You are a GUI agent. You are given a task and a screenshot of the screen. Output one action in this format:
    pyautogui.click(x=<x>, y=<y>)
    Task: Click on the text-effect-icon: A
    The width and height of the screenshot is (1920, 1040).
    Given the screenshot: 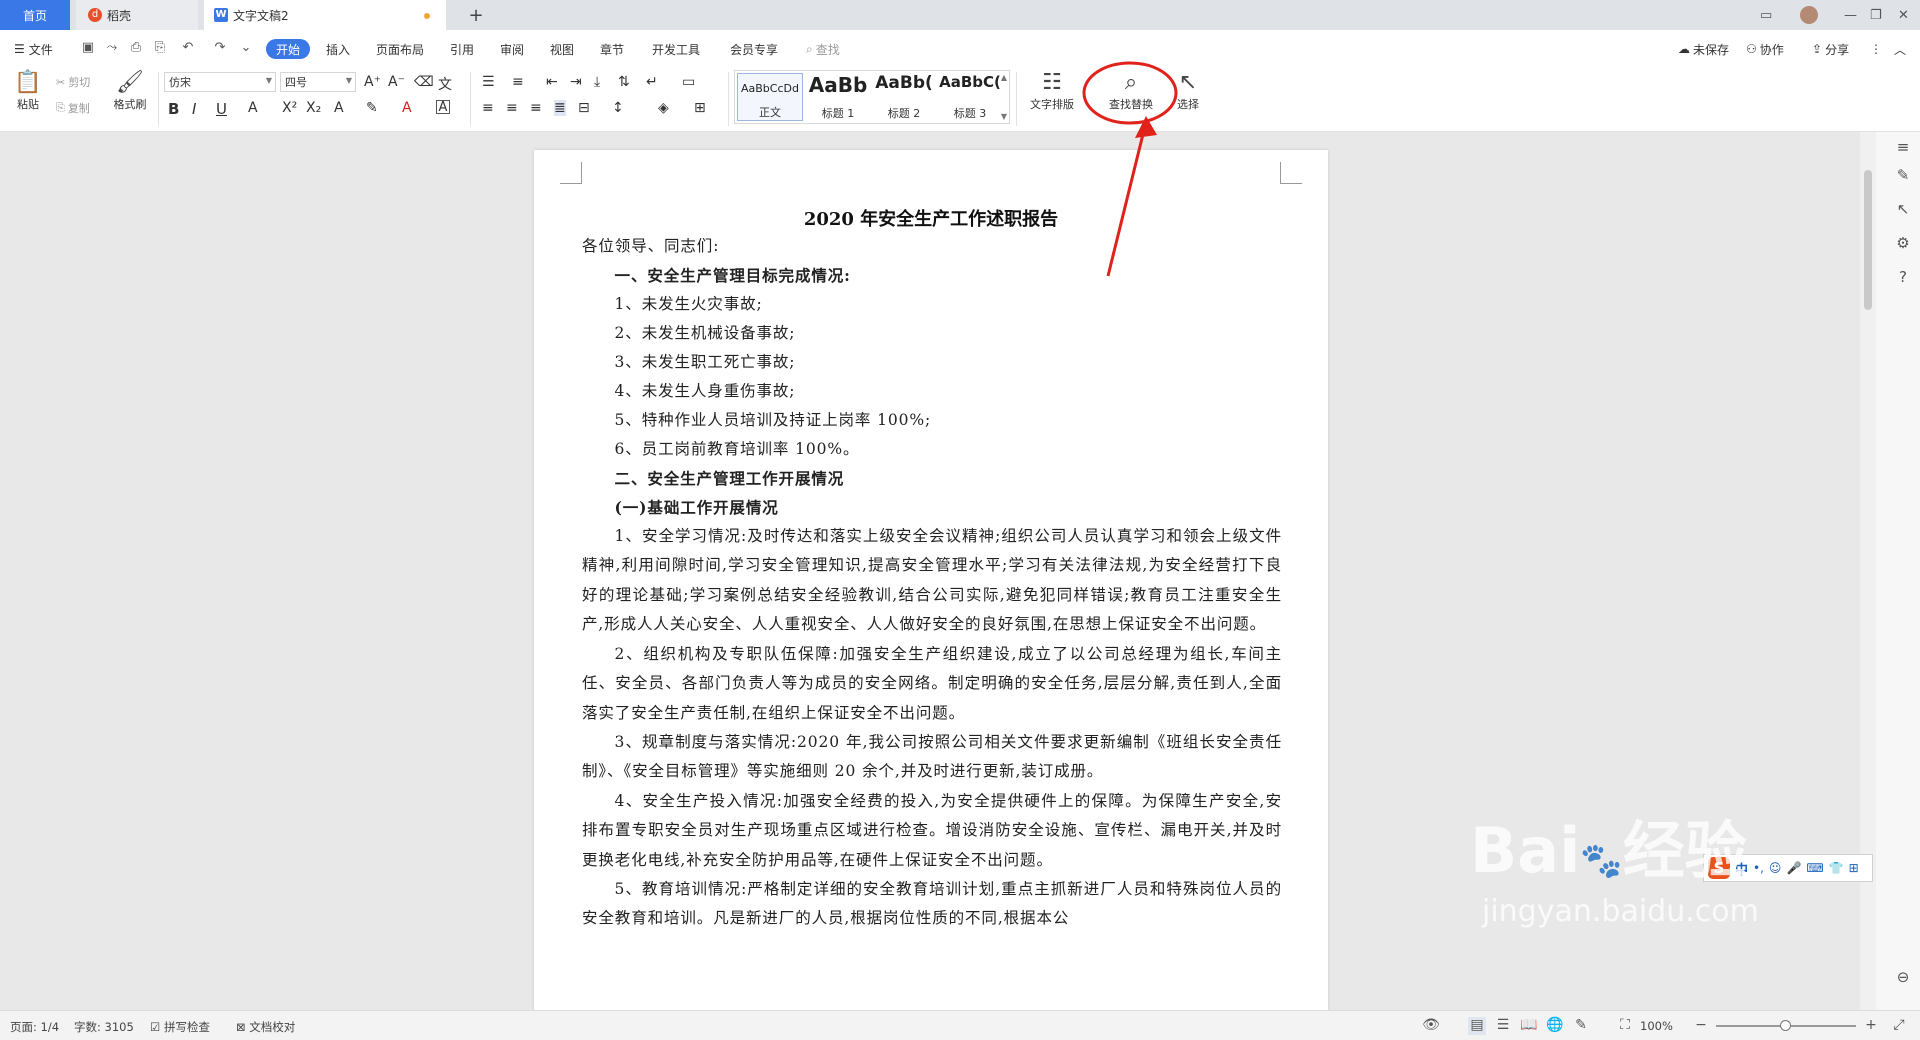 What is the action you would take?
    pyautogui.click(x=253, y=108)
    